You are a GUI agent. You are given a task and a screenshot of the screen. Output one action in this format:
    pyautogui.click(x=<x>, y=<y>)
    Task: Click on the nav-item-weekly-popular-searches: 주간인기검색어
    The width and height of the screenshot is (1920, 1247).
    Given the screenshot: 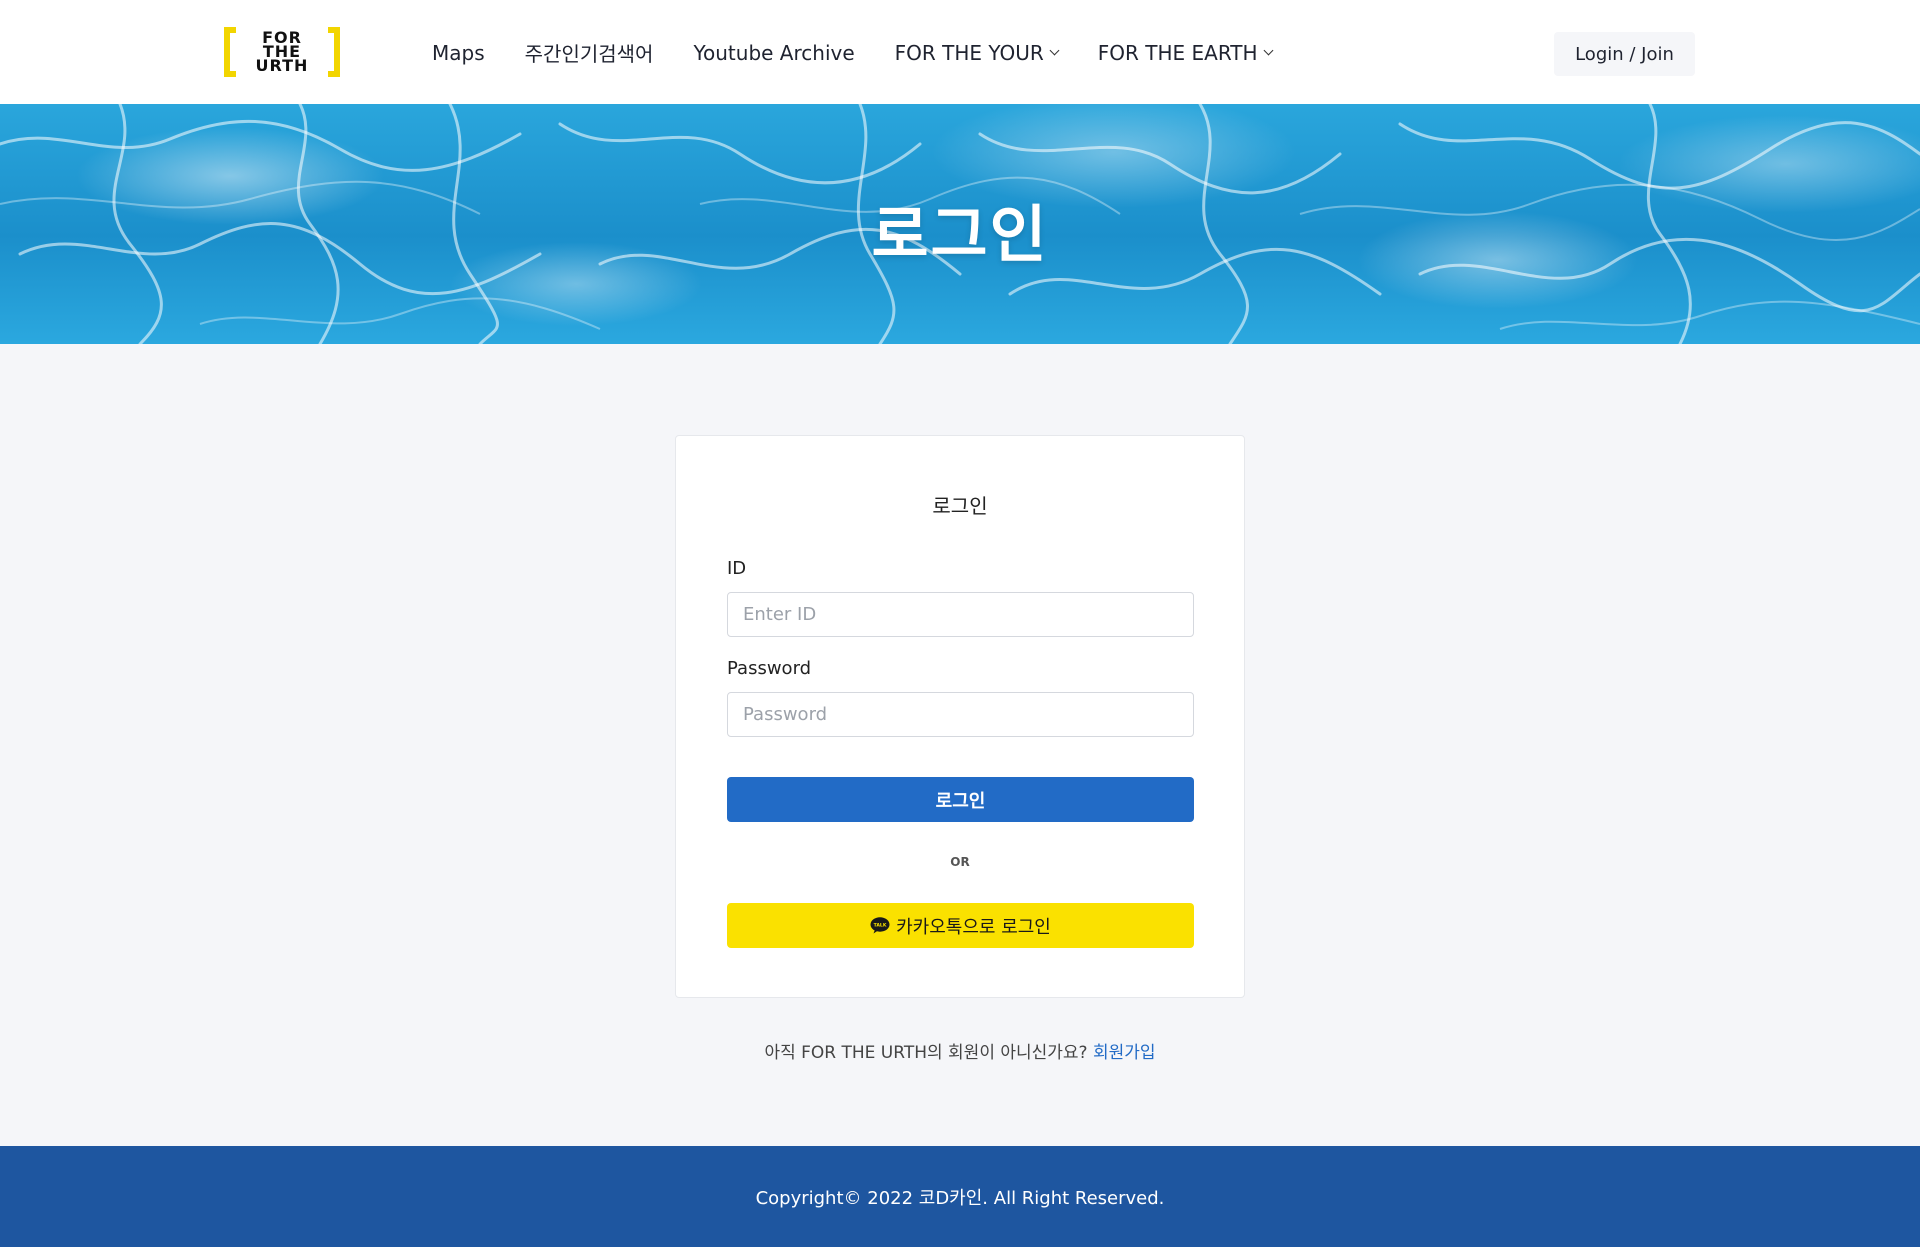 What is the action you would take?
    pyautogui.click(x=589, y=52)
    